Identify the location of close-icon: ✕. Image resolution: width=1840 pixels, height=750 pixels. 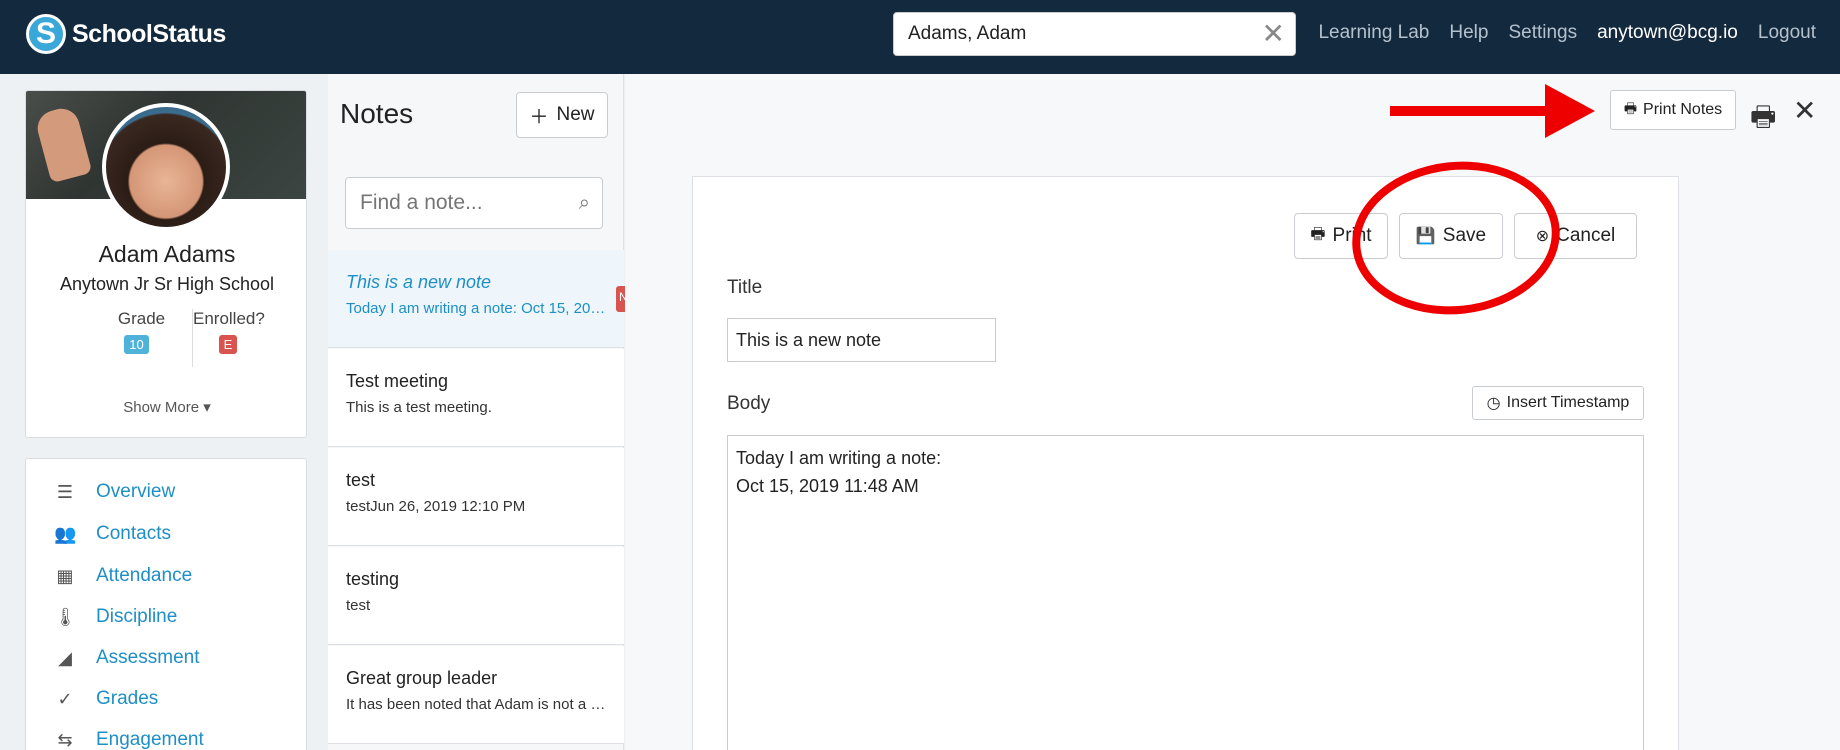
(1804, 110).